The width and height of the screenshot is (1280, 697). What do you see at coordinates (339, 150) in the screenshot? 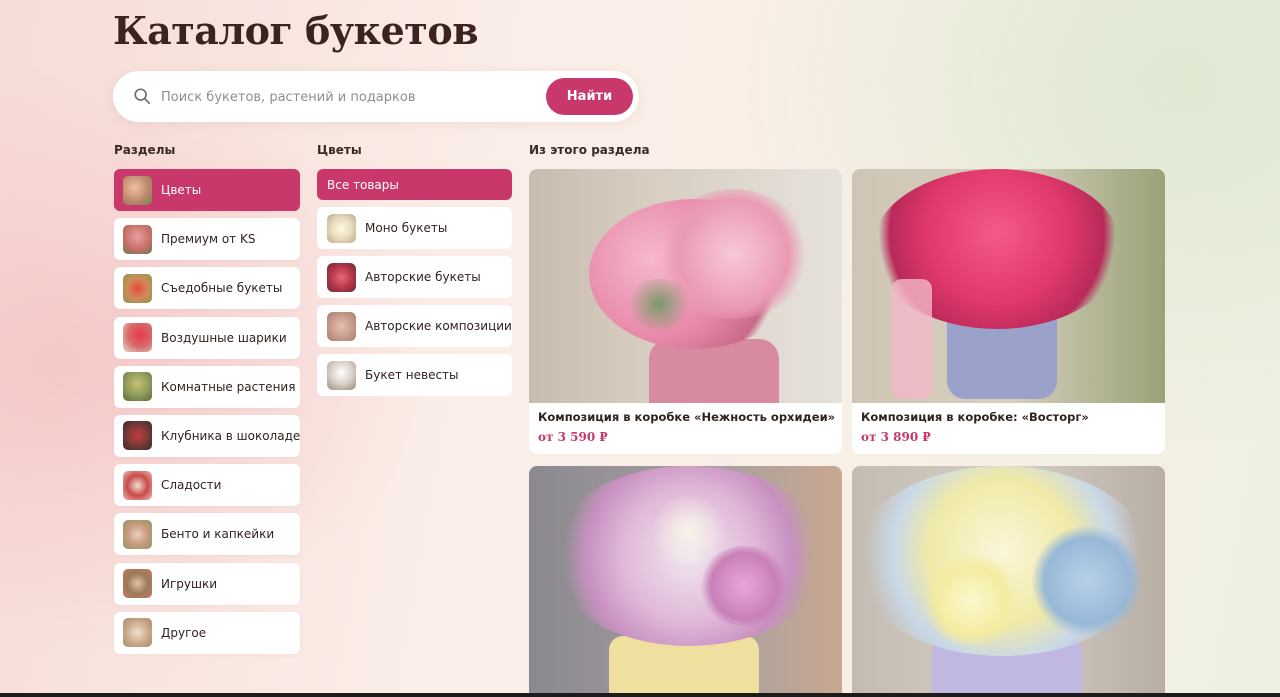
I see `subcategories-heading: Цветы` at bounding box center [339, 150].